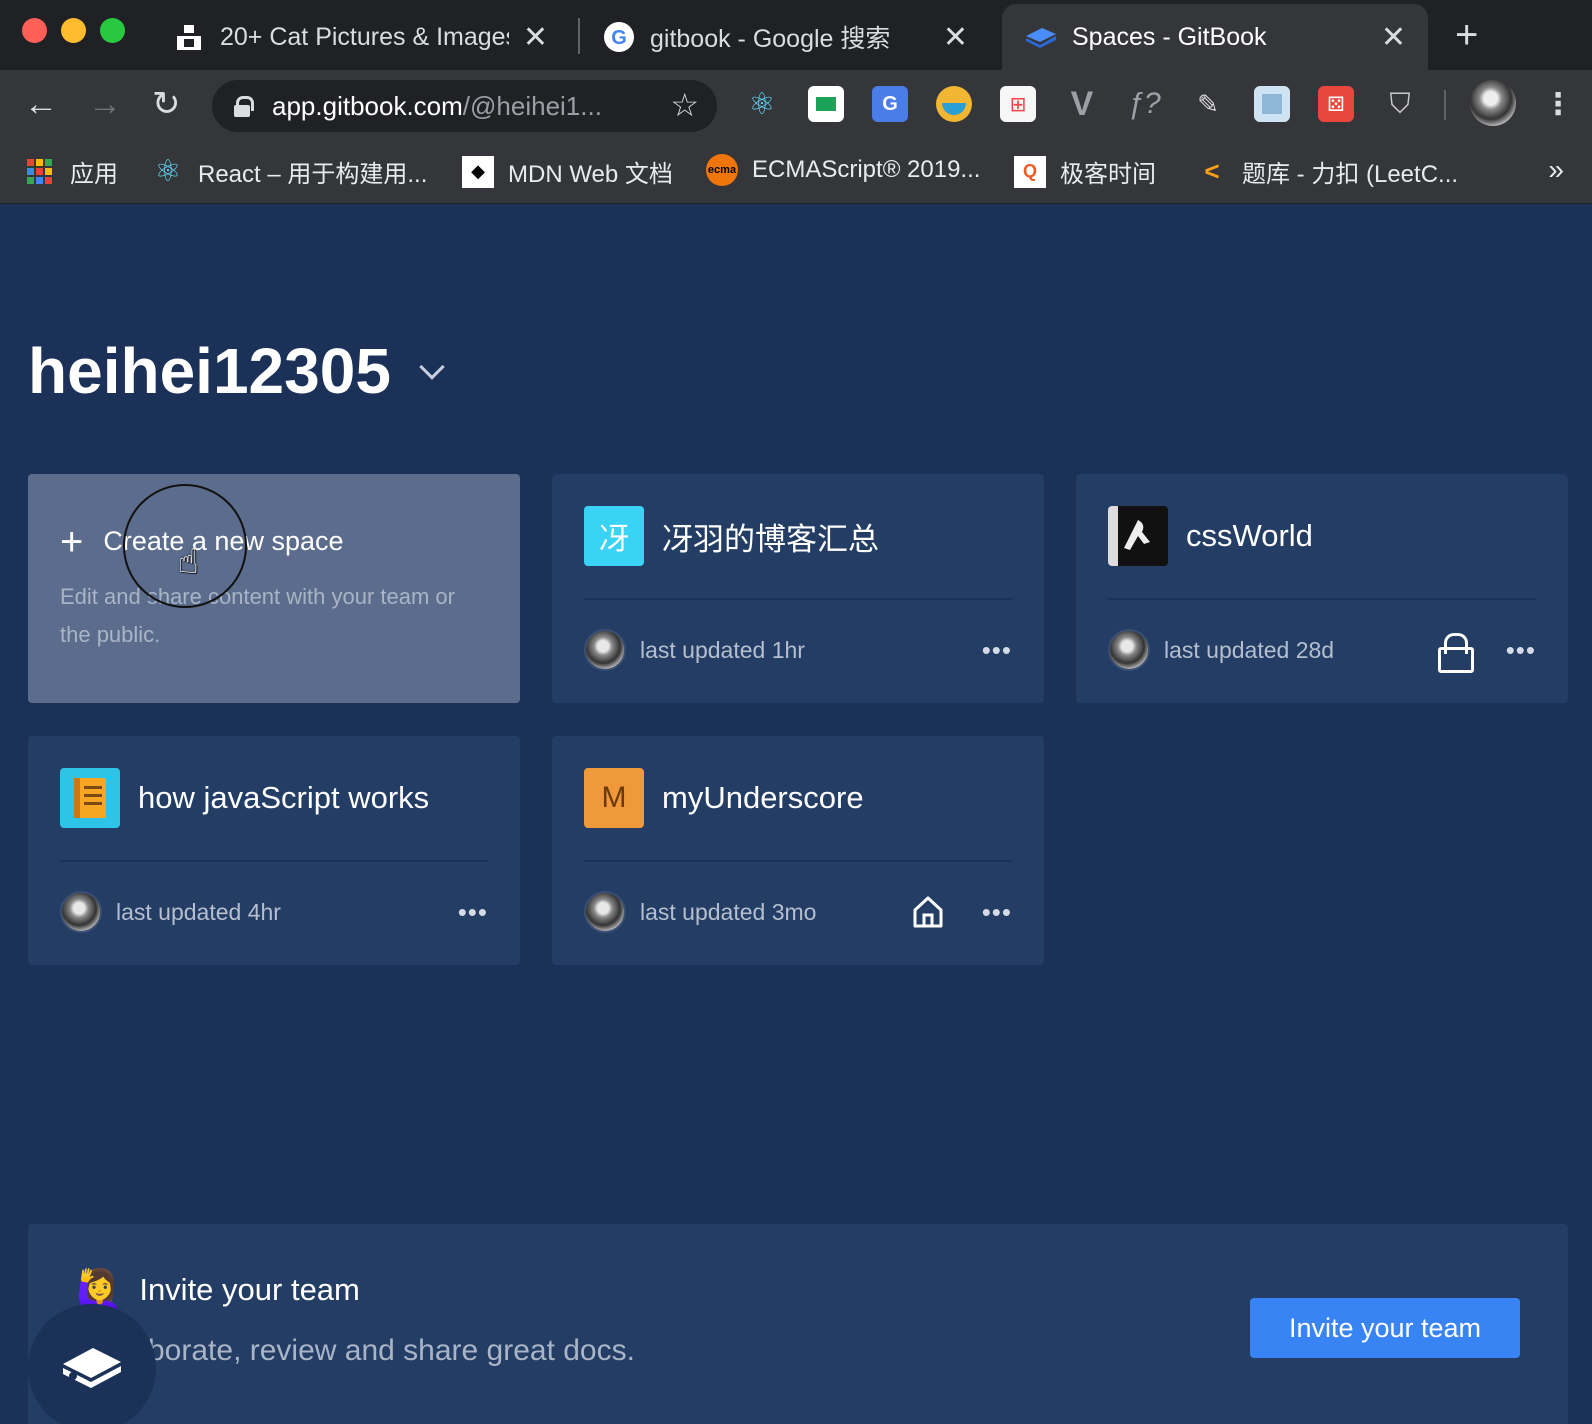  Describe the element at coordinates (168, 171) in the screenshot. I see `react-icon: ⚛` at that location.